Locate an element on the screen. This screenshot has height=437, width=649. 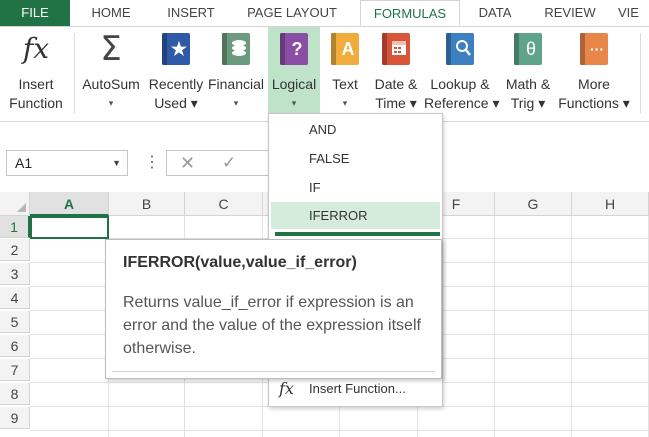
active-cell-a1 is located at coordinates (69, 227).